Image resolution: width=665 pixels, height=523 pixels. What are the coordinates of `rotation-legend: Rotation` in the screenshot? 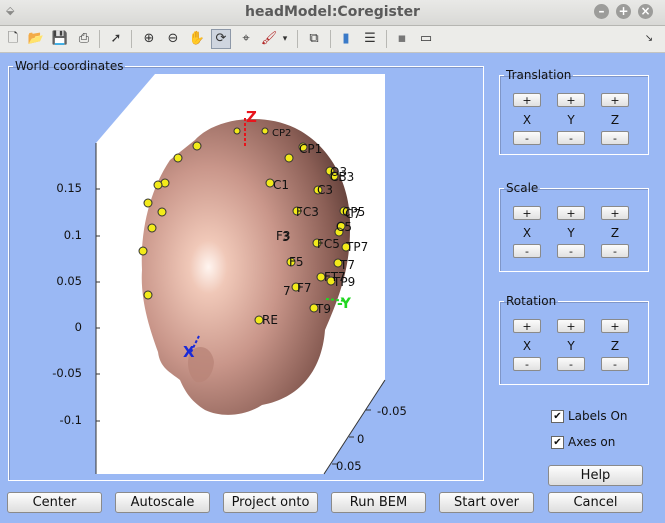 It's located at (531, 301).